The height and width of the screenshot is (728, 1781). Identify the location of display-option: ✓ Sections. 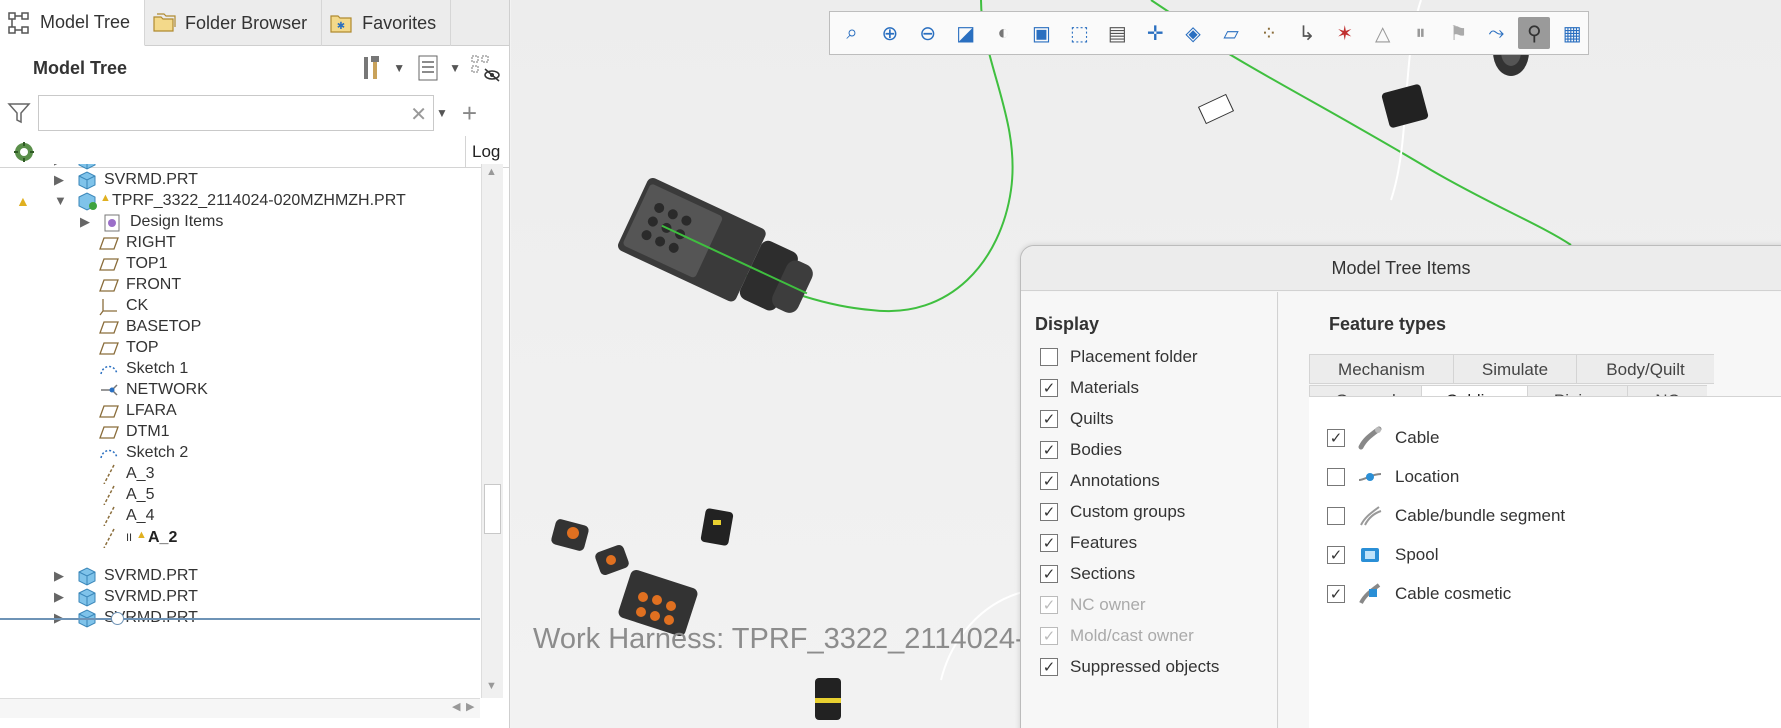
(1087, 574).